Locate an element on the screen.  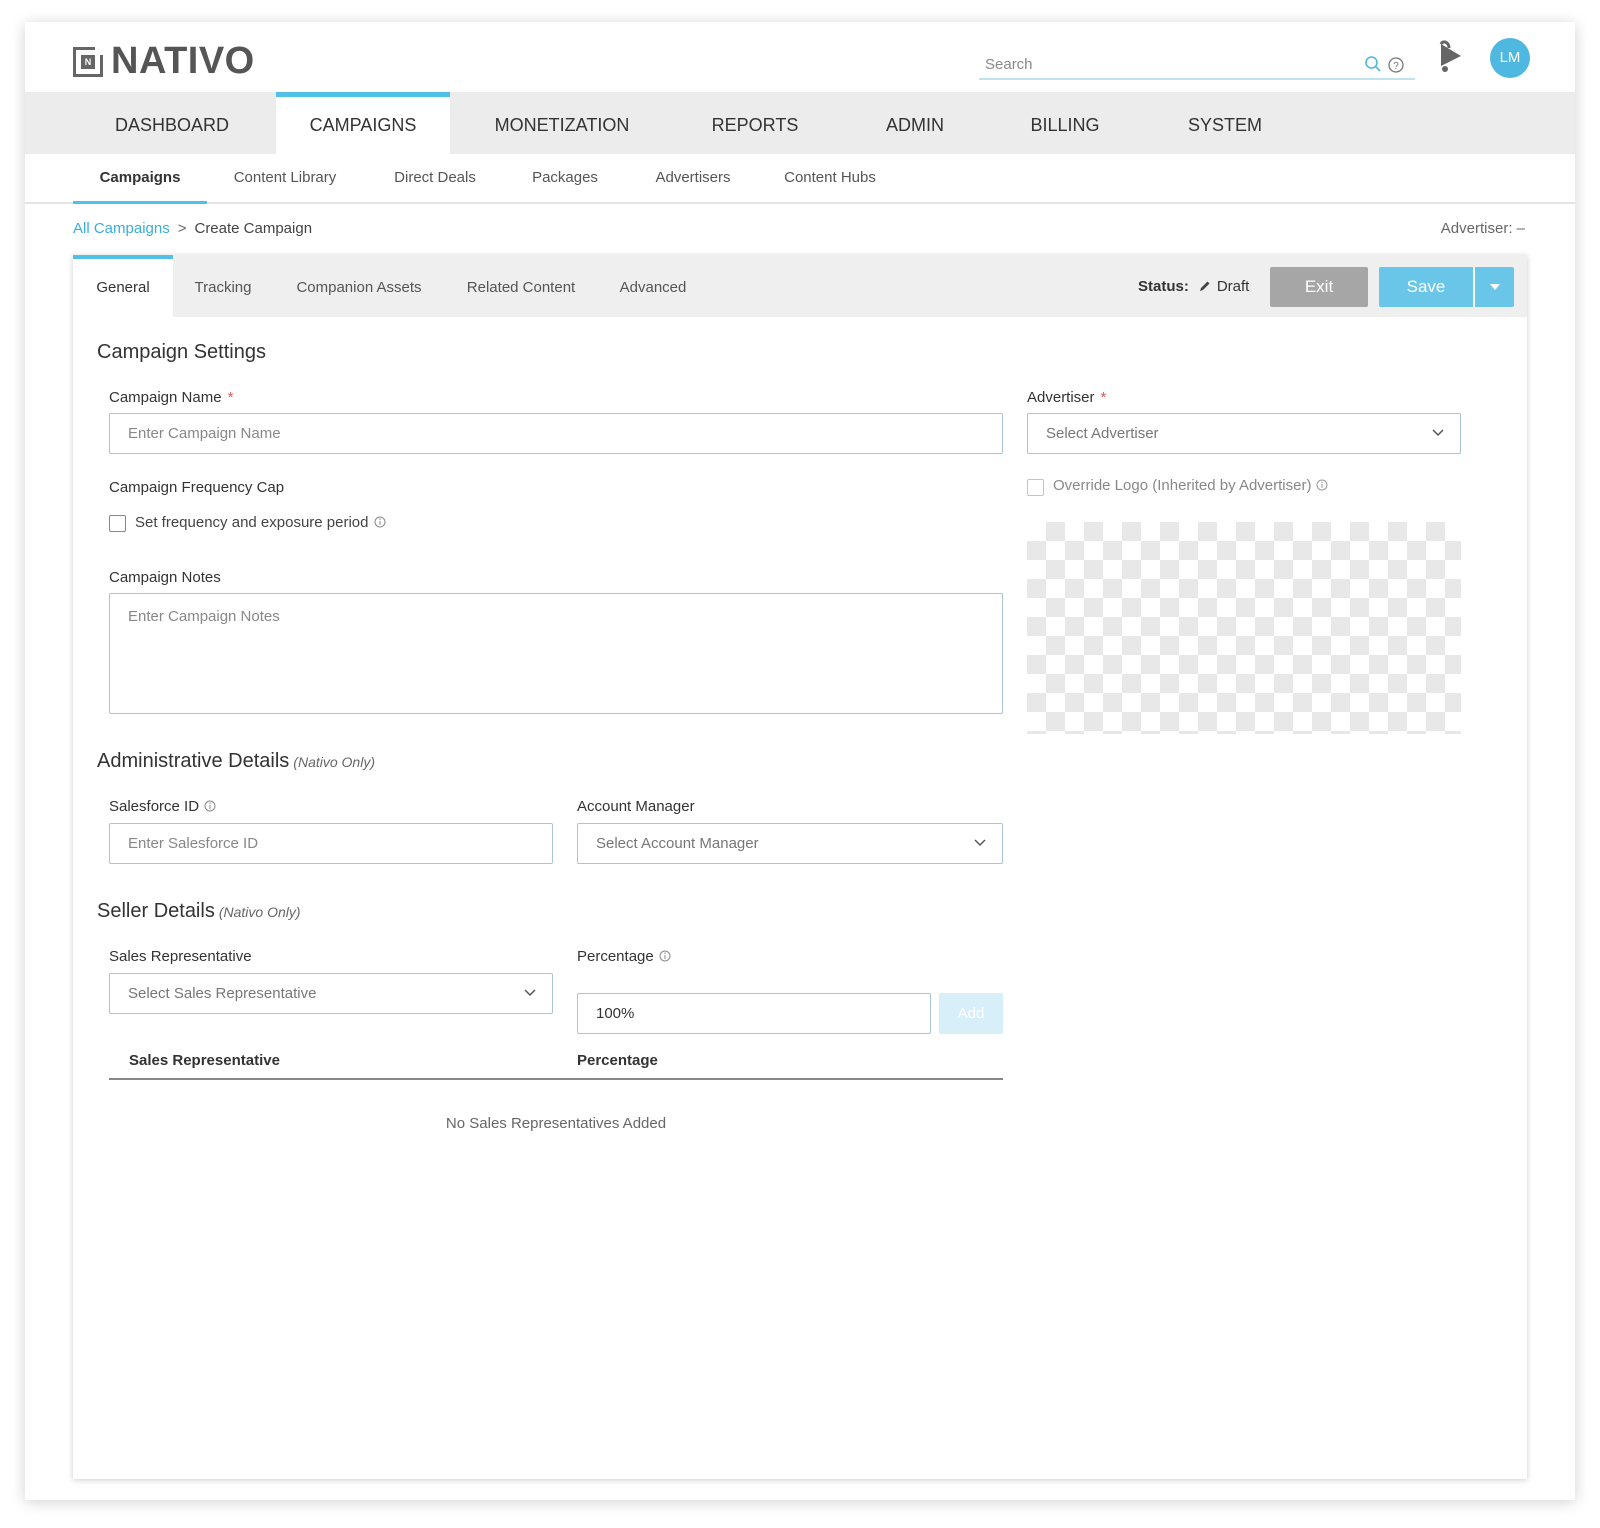
breadcrumb: All Campaigns > Create Campaign is located at coordinates (192, 228).